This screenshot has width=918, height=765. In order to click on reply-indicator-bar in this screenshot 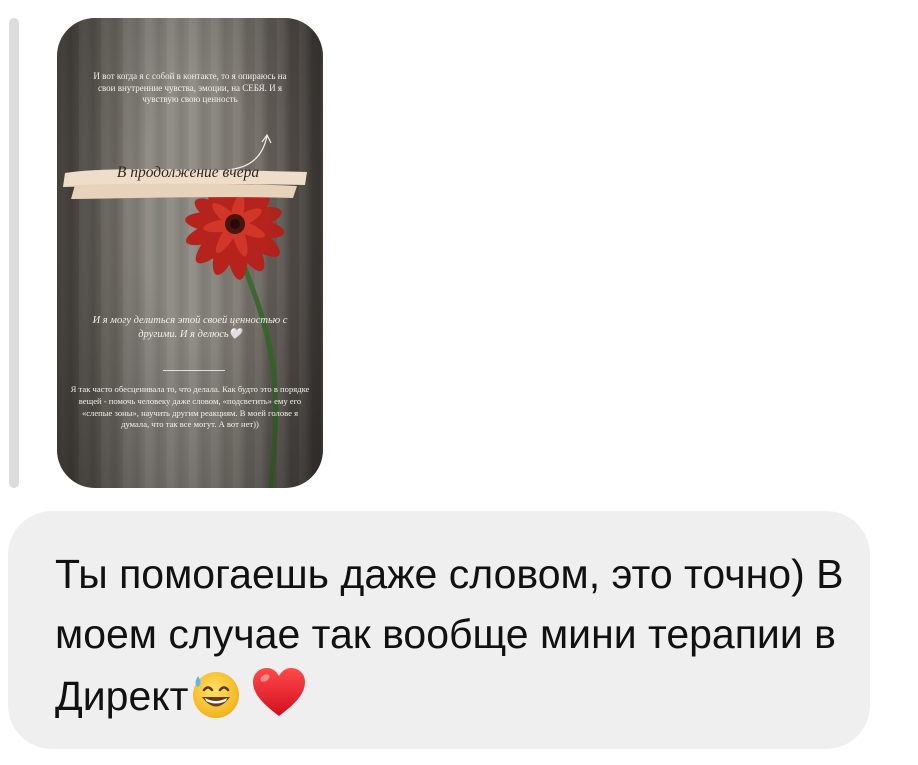, I will do `click(14, 253)`.